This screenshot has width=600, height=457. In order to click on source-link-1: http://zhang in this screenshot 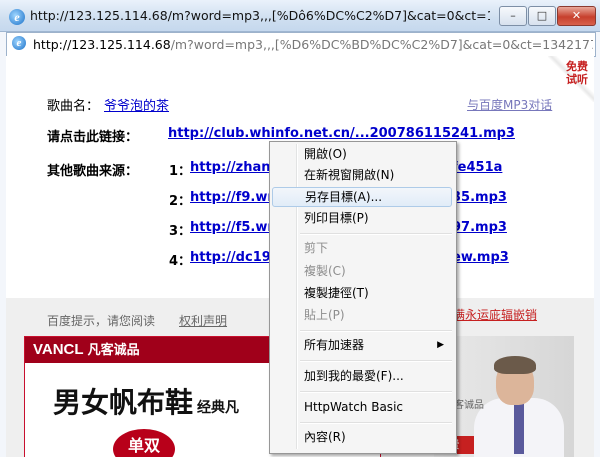, I will do `click(235, 167)`.